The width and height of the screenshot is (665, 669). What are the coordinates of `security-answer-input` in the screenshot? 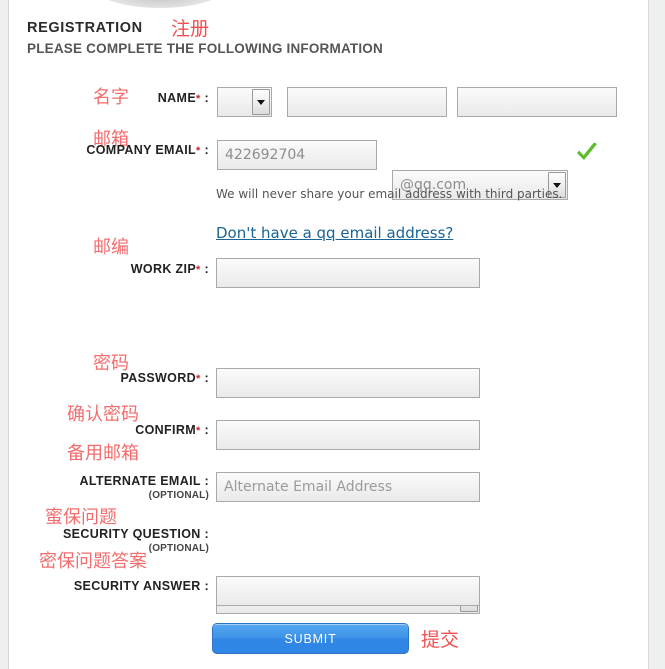 It's located at (348, 591).